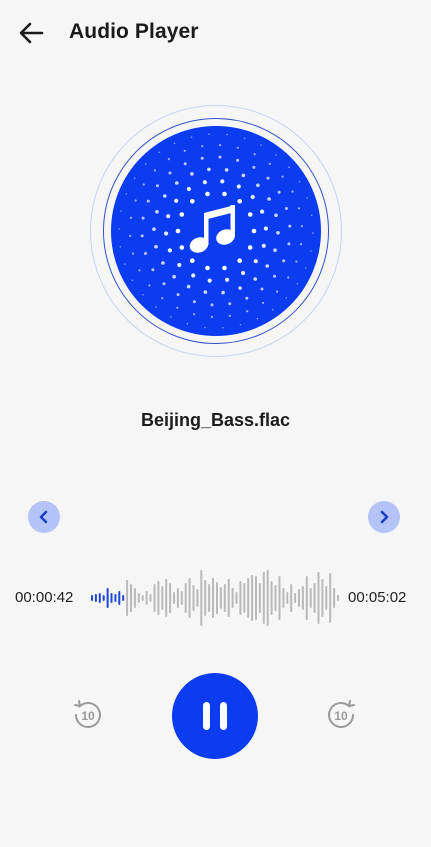  I want to click on back-button, so click(31, 33).